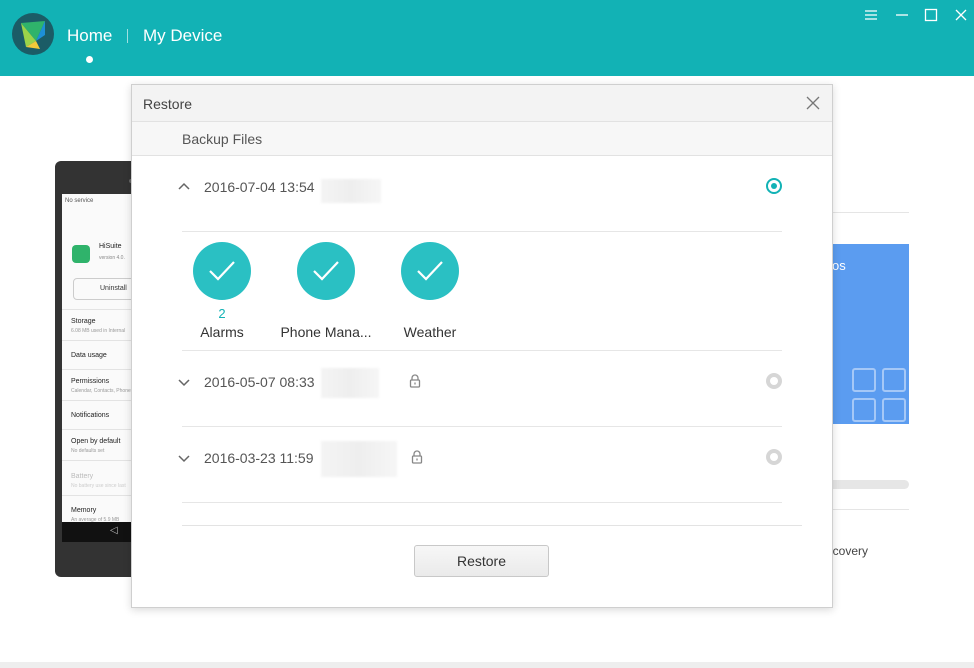 The width and height of the screenshot is (974, 668). Describe the element at coordinates (81, 254) in the screenshot. I see `app-icon` at that location.